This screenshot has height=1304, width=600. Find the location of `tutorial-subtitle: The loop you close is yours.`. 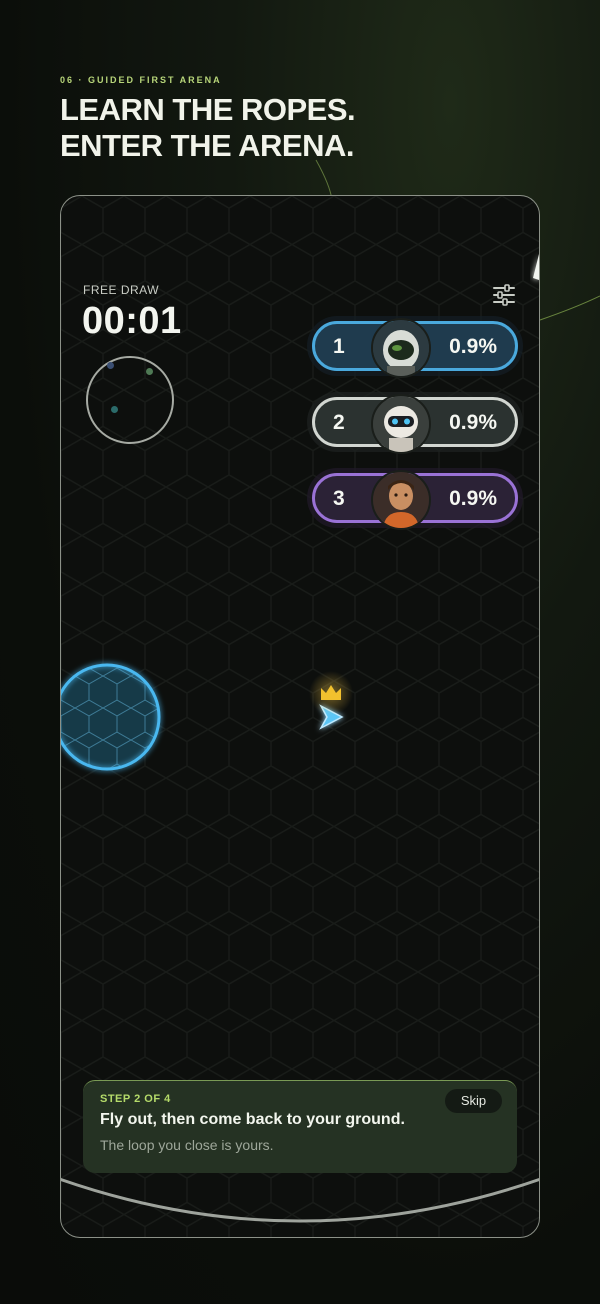

tutorial-subtitle: The loop you close is yours. is located at coordinates (187, 1145).